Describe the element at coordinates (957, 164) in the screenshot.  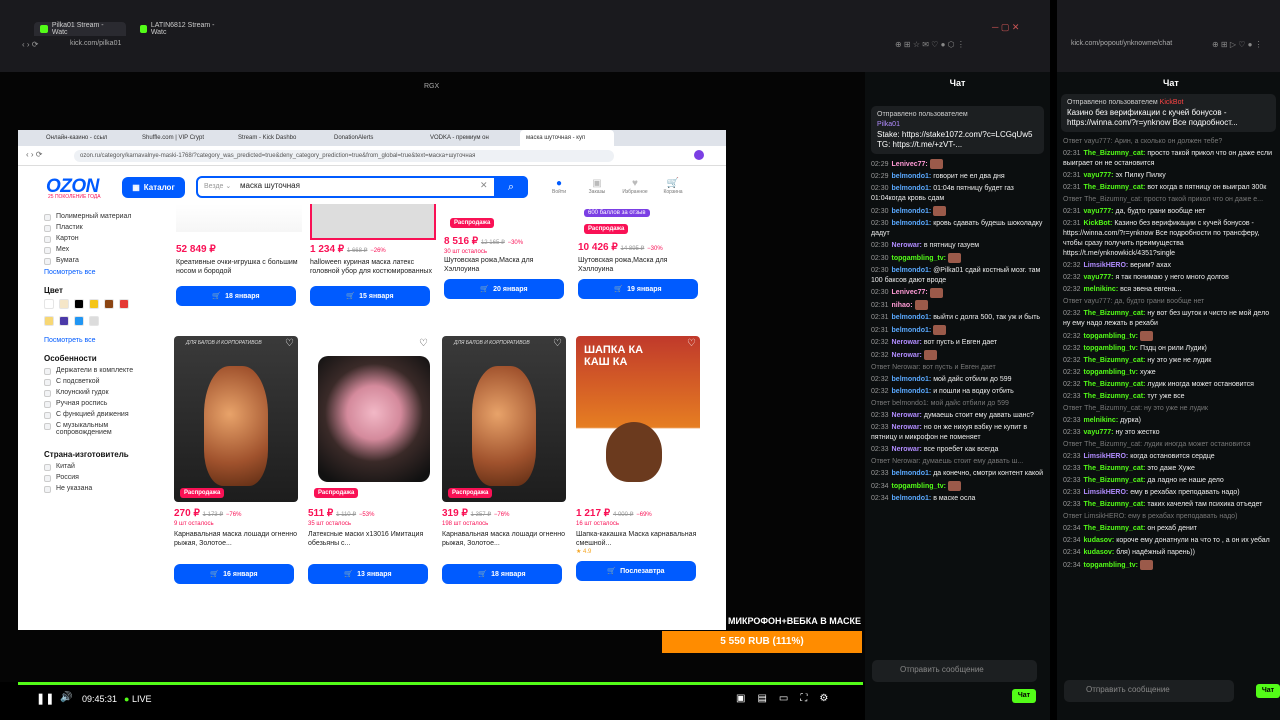
I see `chat-message: 02:29 Lenivec77:` at that location.